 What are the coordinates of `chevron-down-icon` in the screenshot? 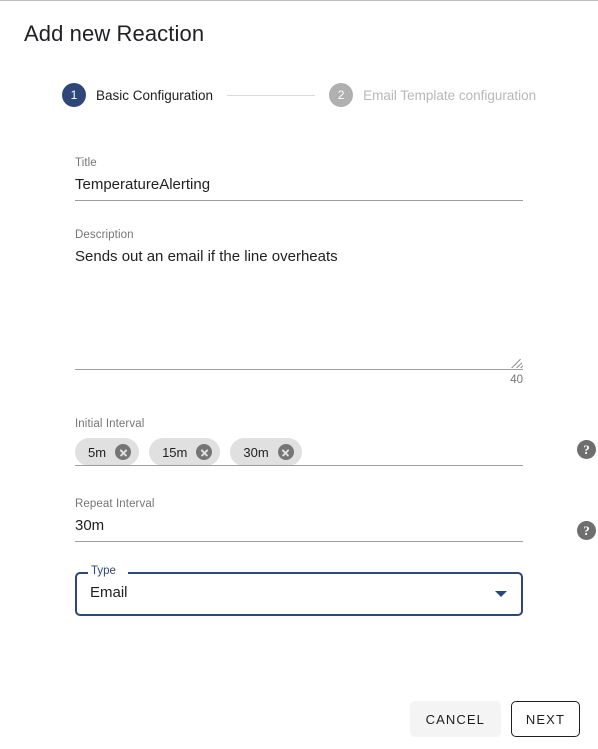 It's located at (501, 594).